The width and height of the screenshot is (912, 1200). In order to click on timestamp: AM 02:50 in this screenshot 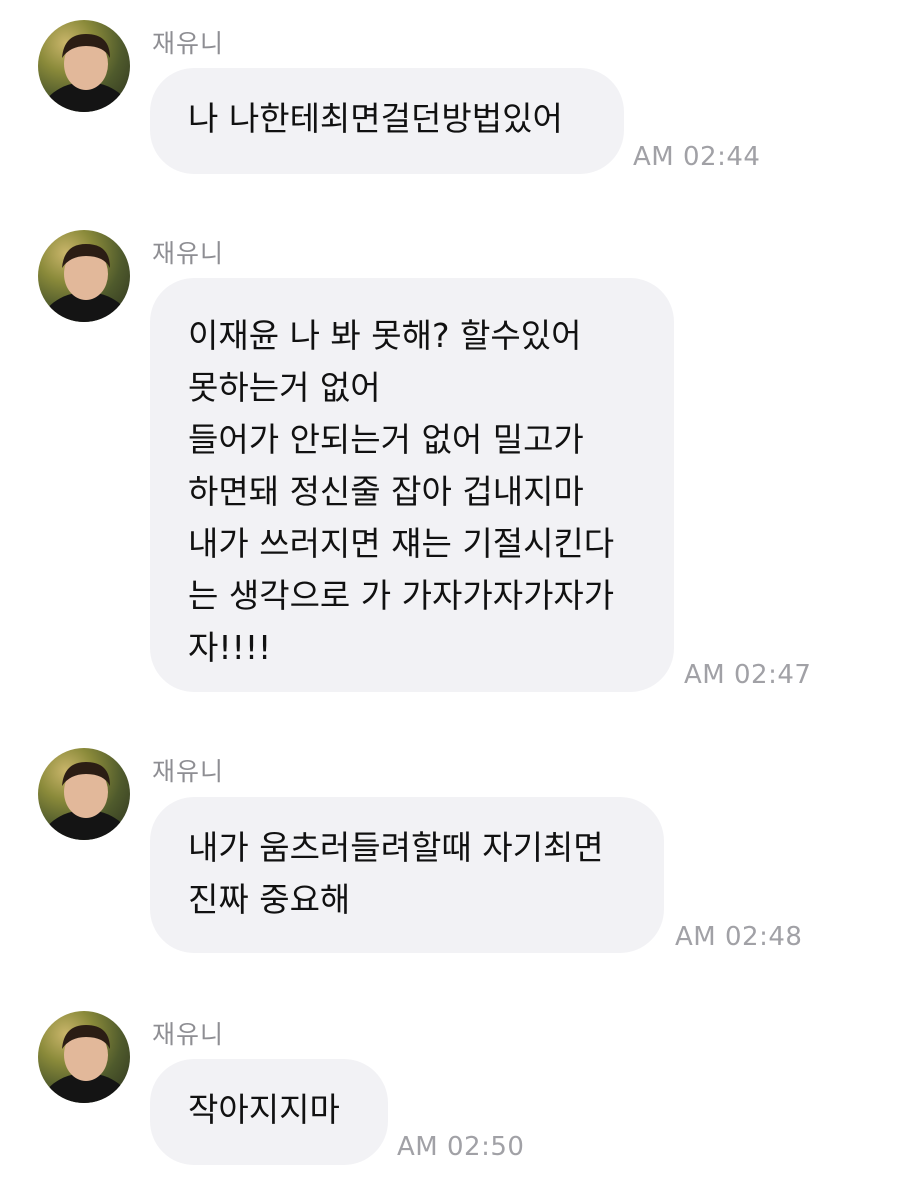, I will do `click(461, 1147)`.